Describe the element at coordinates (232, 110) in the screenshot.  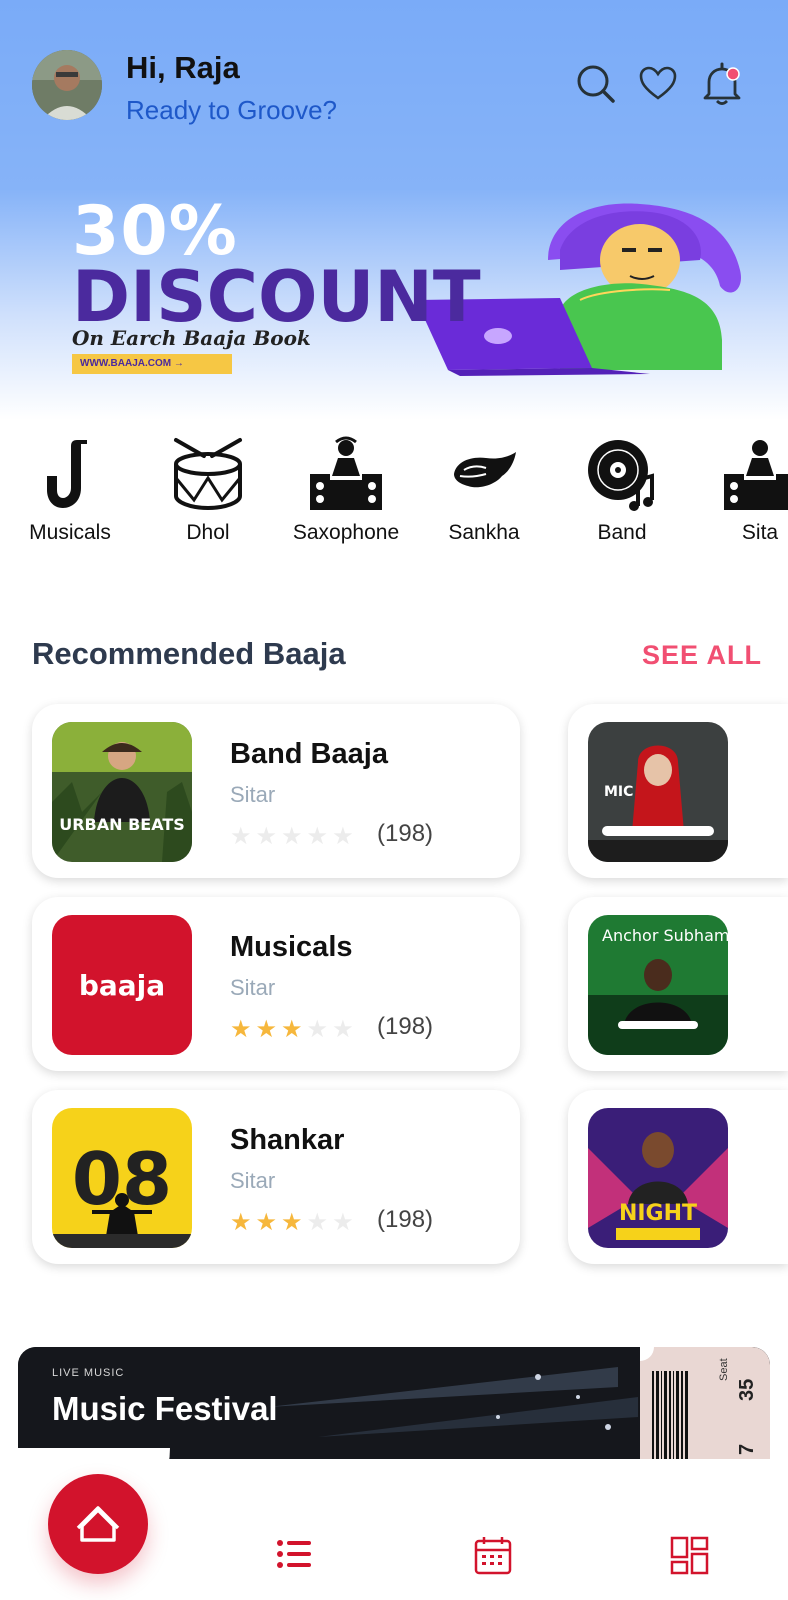
I see `greeting-subtitle: Ready to Groove?` at that location.